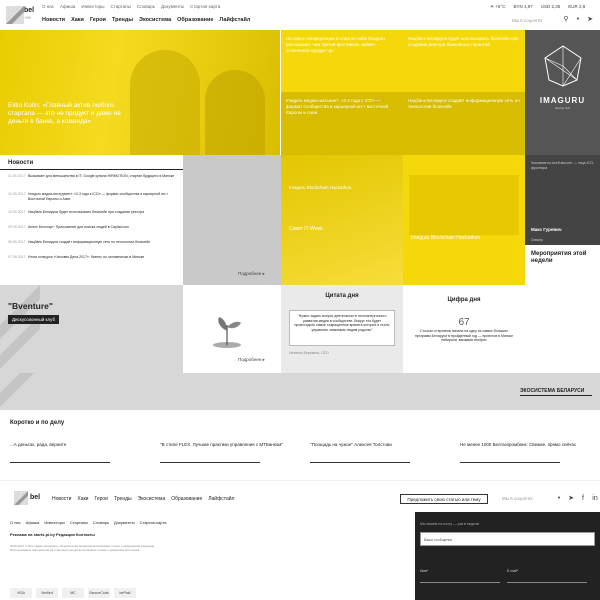 This screenshot has width=600, height=600. I want to click on email-field, so click(547, 582).